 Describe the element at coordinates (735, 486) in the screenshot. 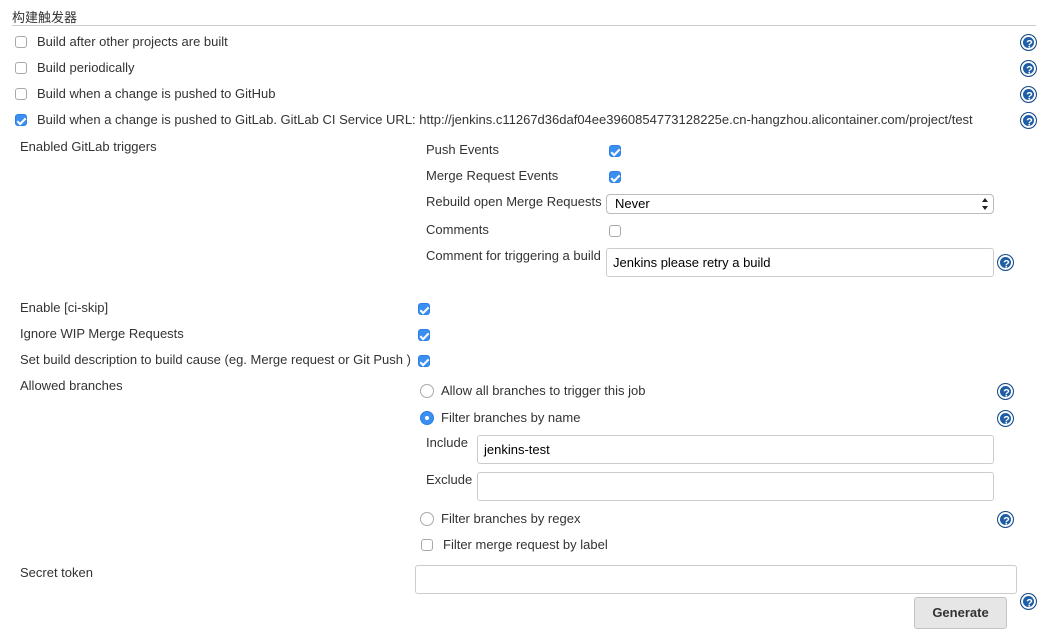

I see `exclude-input` at that location.